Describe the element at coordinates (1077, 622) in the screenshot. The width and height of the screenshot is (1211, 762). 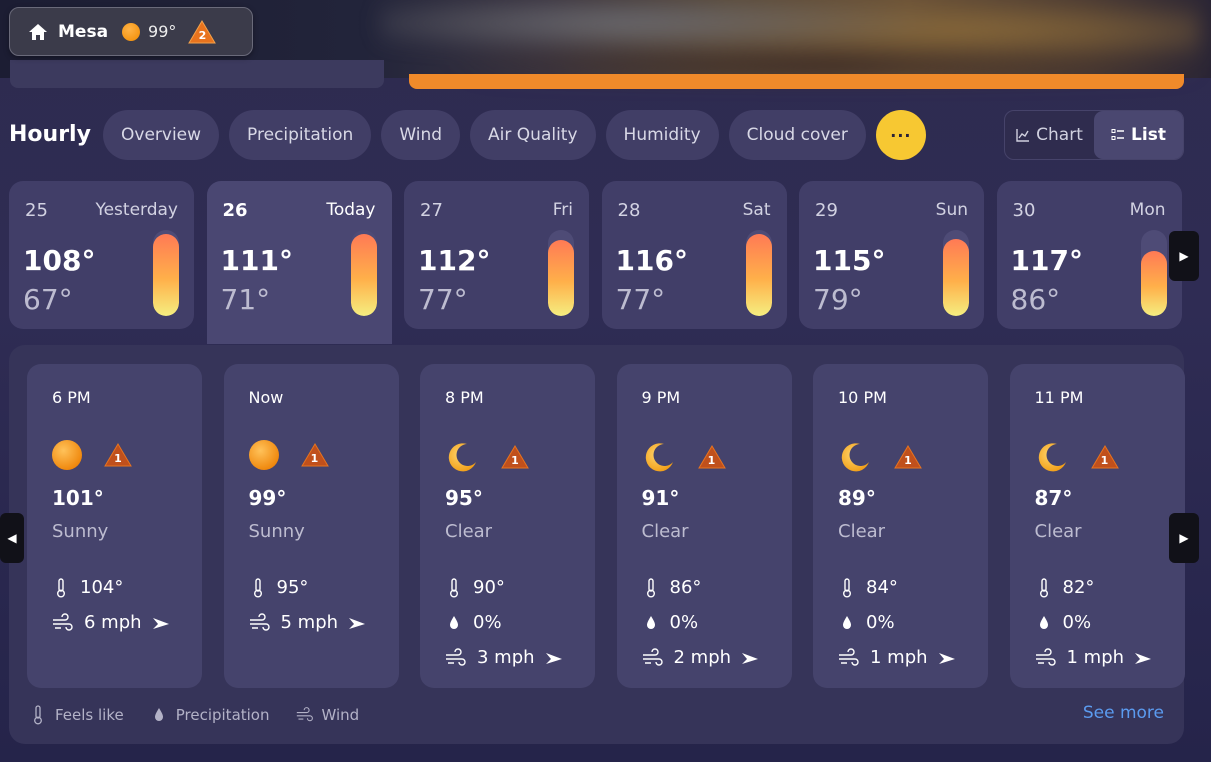
I see `precipitation-value: 0%` at that location.